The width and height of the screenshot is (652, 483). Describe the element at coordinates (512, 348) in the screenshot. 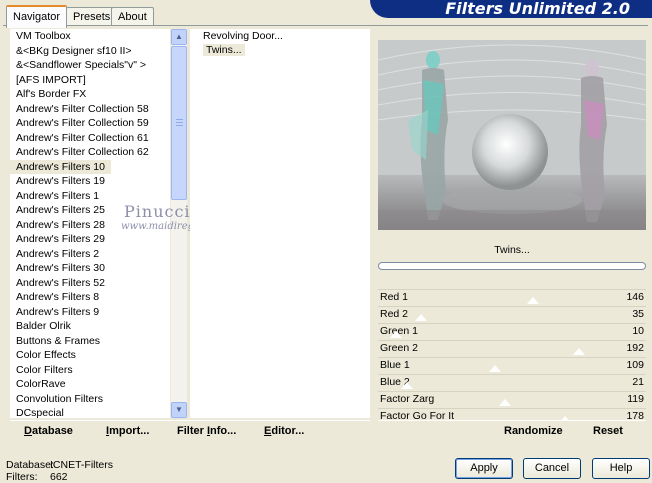

I see `param-slider: Green 2 192` at that location.